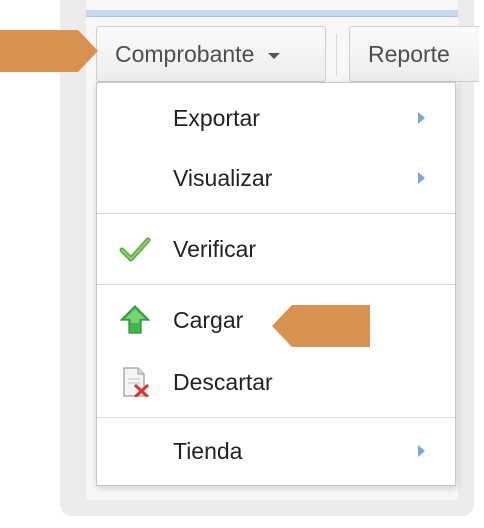 This screenshot has height=528, width=484. I want to click on pointer-arrow-left-icon, so click(321, 326).